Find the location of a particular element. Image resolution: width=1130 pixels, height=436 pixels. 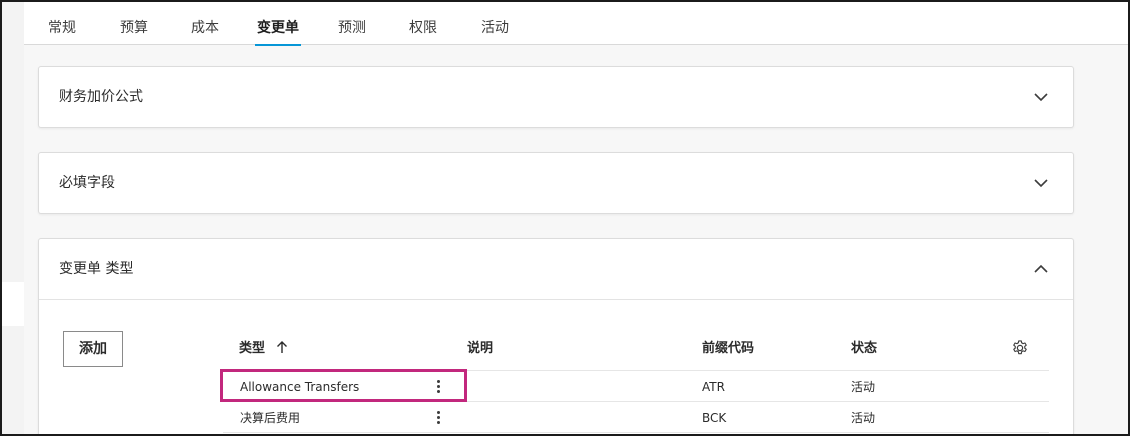

column-type-label: 类型 is located at coordinates (252, 348).